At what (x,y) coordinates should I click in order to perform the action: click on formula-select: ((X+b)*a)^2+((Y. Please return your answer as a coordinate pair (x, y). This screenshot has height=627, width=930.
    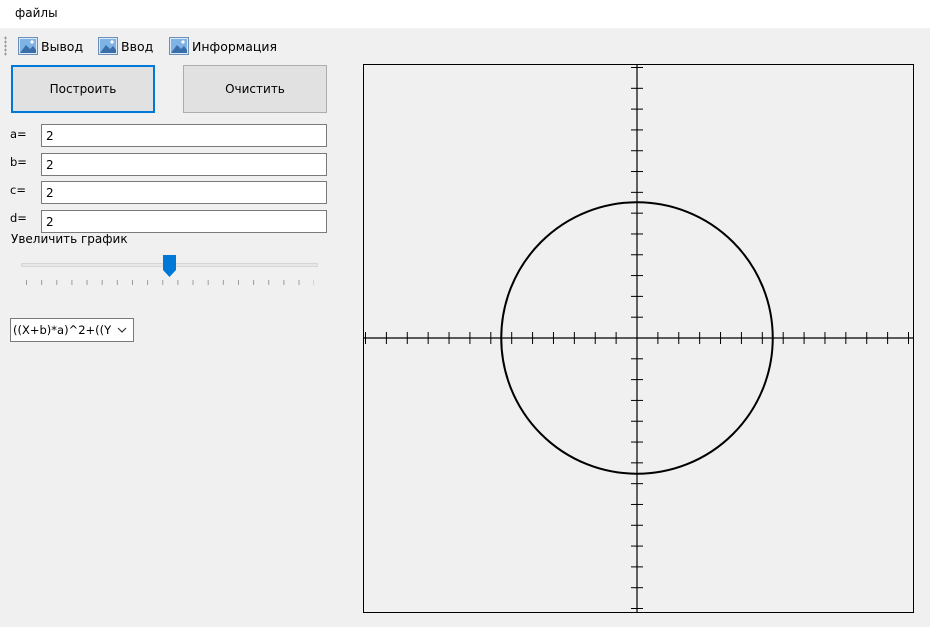
    Looking at the image, I should click on (72, 330).